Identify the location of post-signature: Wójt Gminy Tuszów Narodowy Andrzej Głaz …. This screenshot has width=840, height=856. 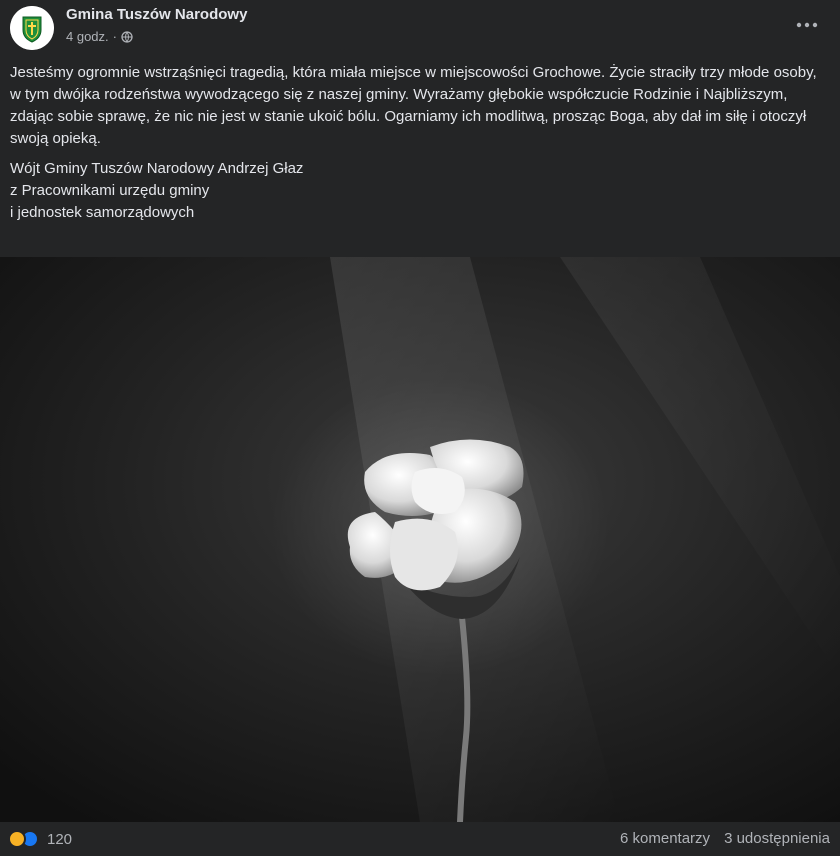
(419, 191).